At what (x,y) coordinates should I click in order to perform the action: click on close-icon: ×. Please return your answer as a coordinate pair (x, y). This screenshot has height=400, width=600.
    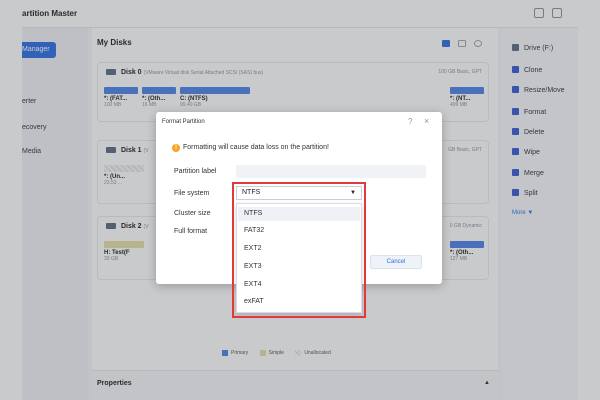
    Looking at the image, I should click on (426, 121).